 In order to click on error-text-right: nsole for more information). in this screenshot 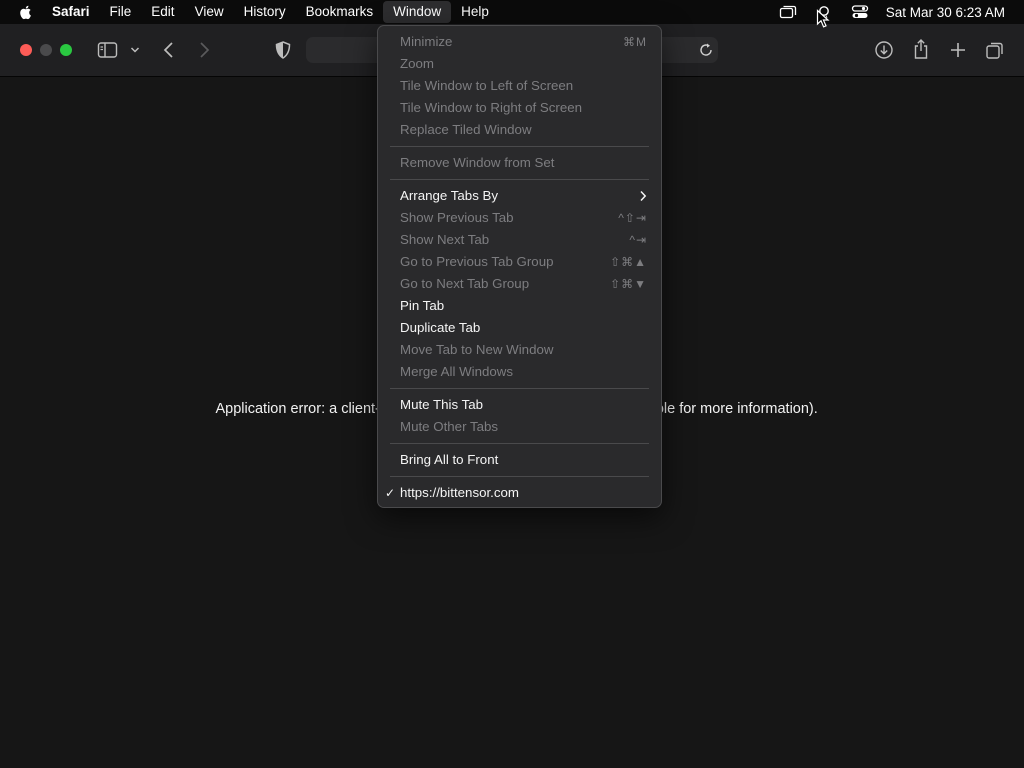, I will do `click(729, 409)`.